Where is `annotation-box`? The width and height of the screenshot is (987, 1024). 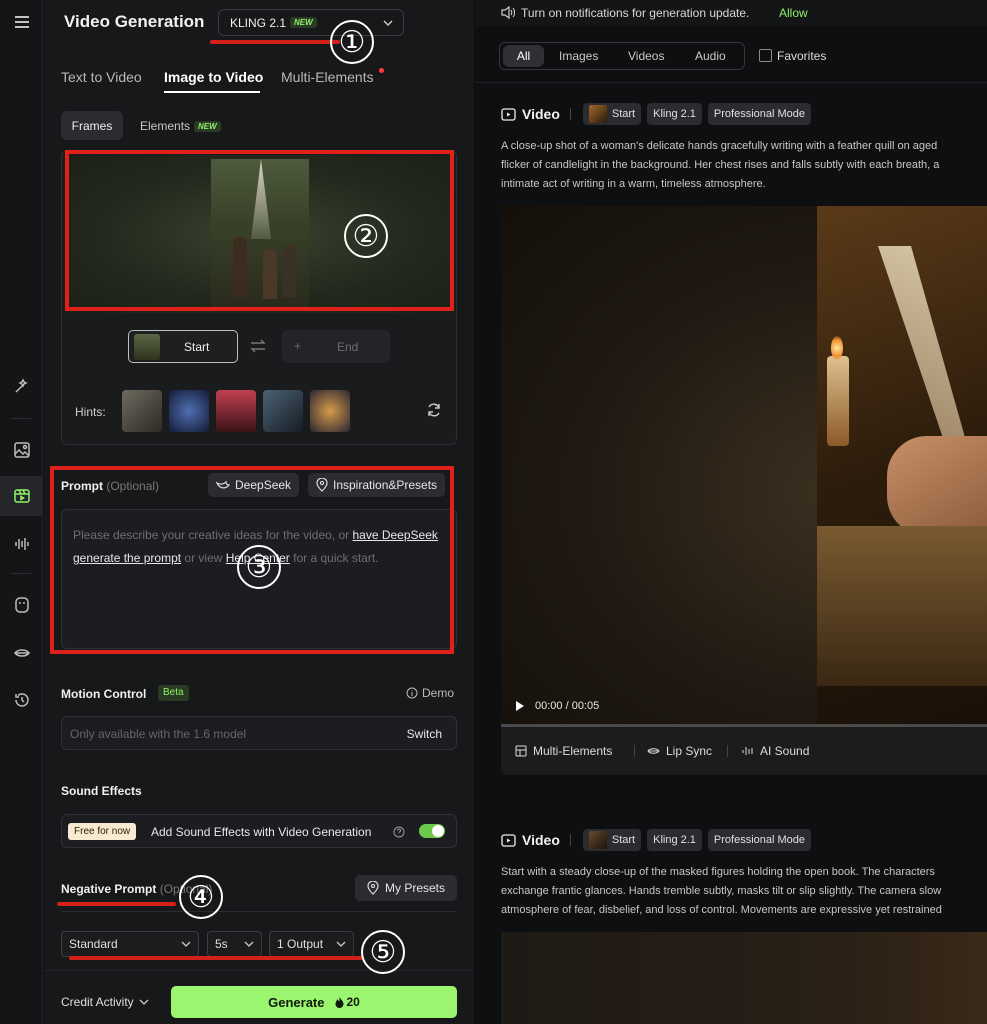
annotation-box is located at coordinates (259, 230).